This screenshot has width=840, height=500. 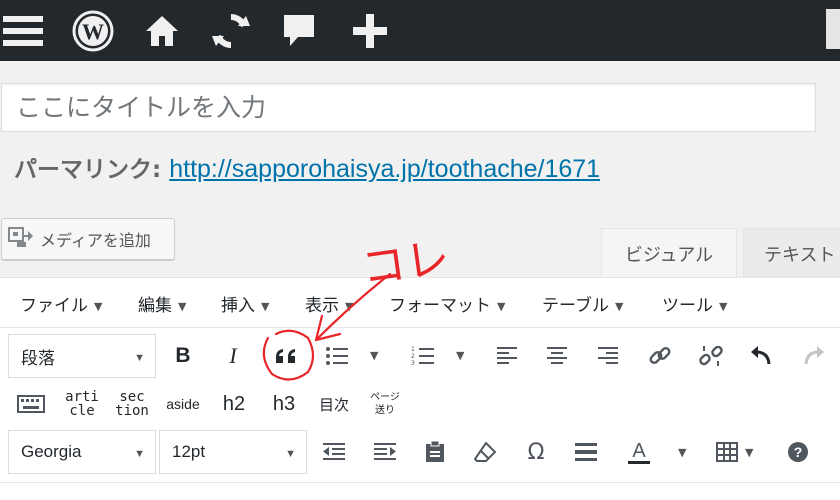 I want to click on pagebreak-button: ページ 送り, so click(x=385, y=404).